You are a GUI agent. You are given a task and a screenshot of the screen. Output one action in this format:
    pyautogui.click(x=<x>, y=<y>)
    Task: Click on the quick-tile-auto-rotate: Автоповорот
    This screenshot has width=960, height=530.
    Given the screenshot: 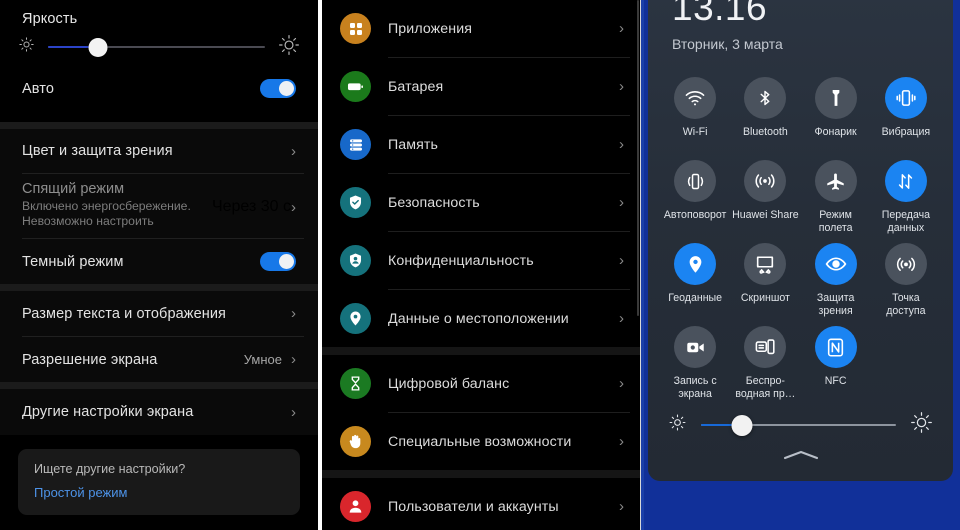 What is the action you would take?
    pyautogui.click(x=695, y=195)
    